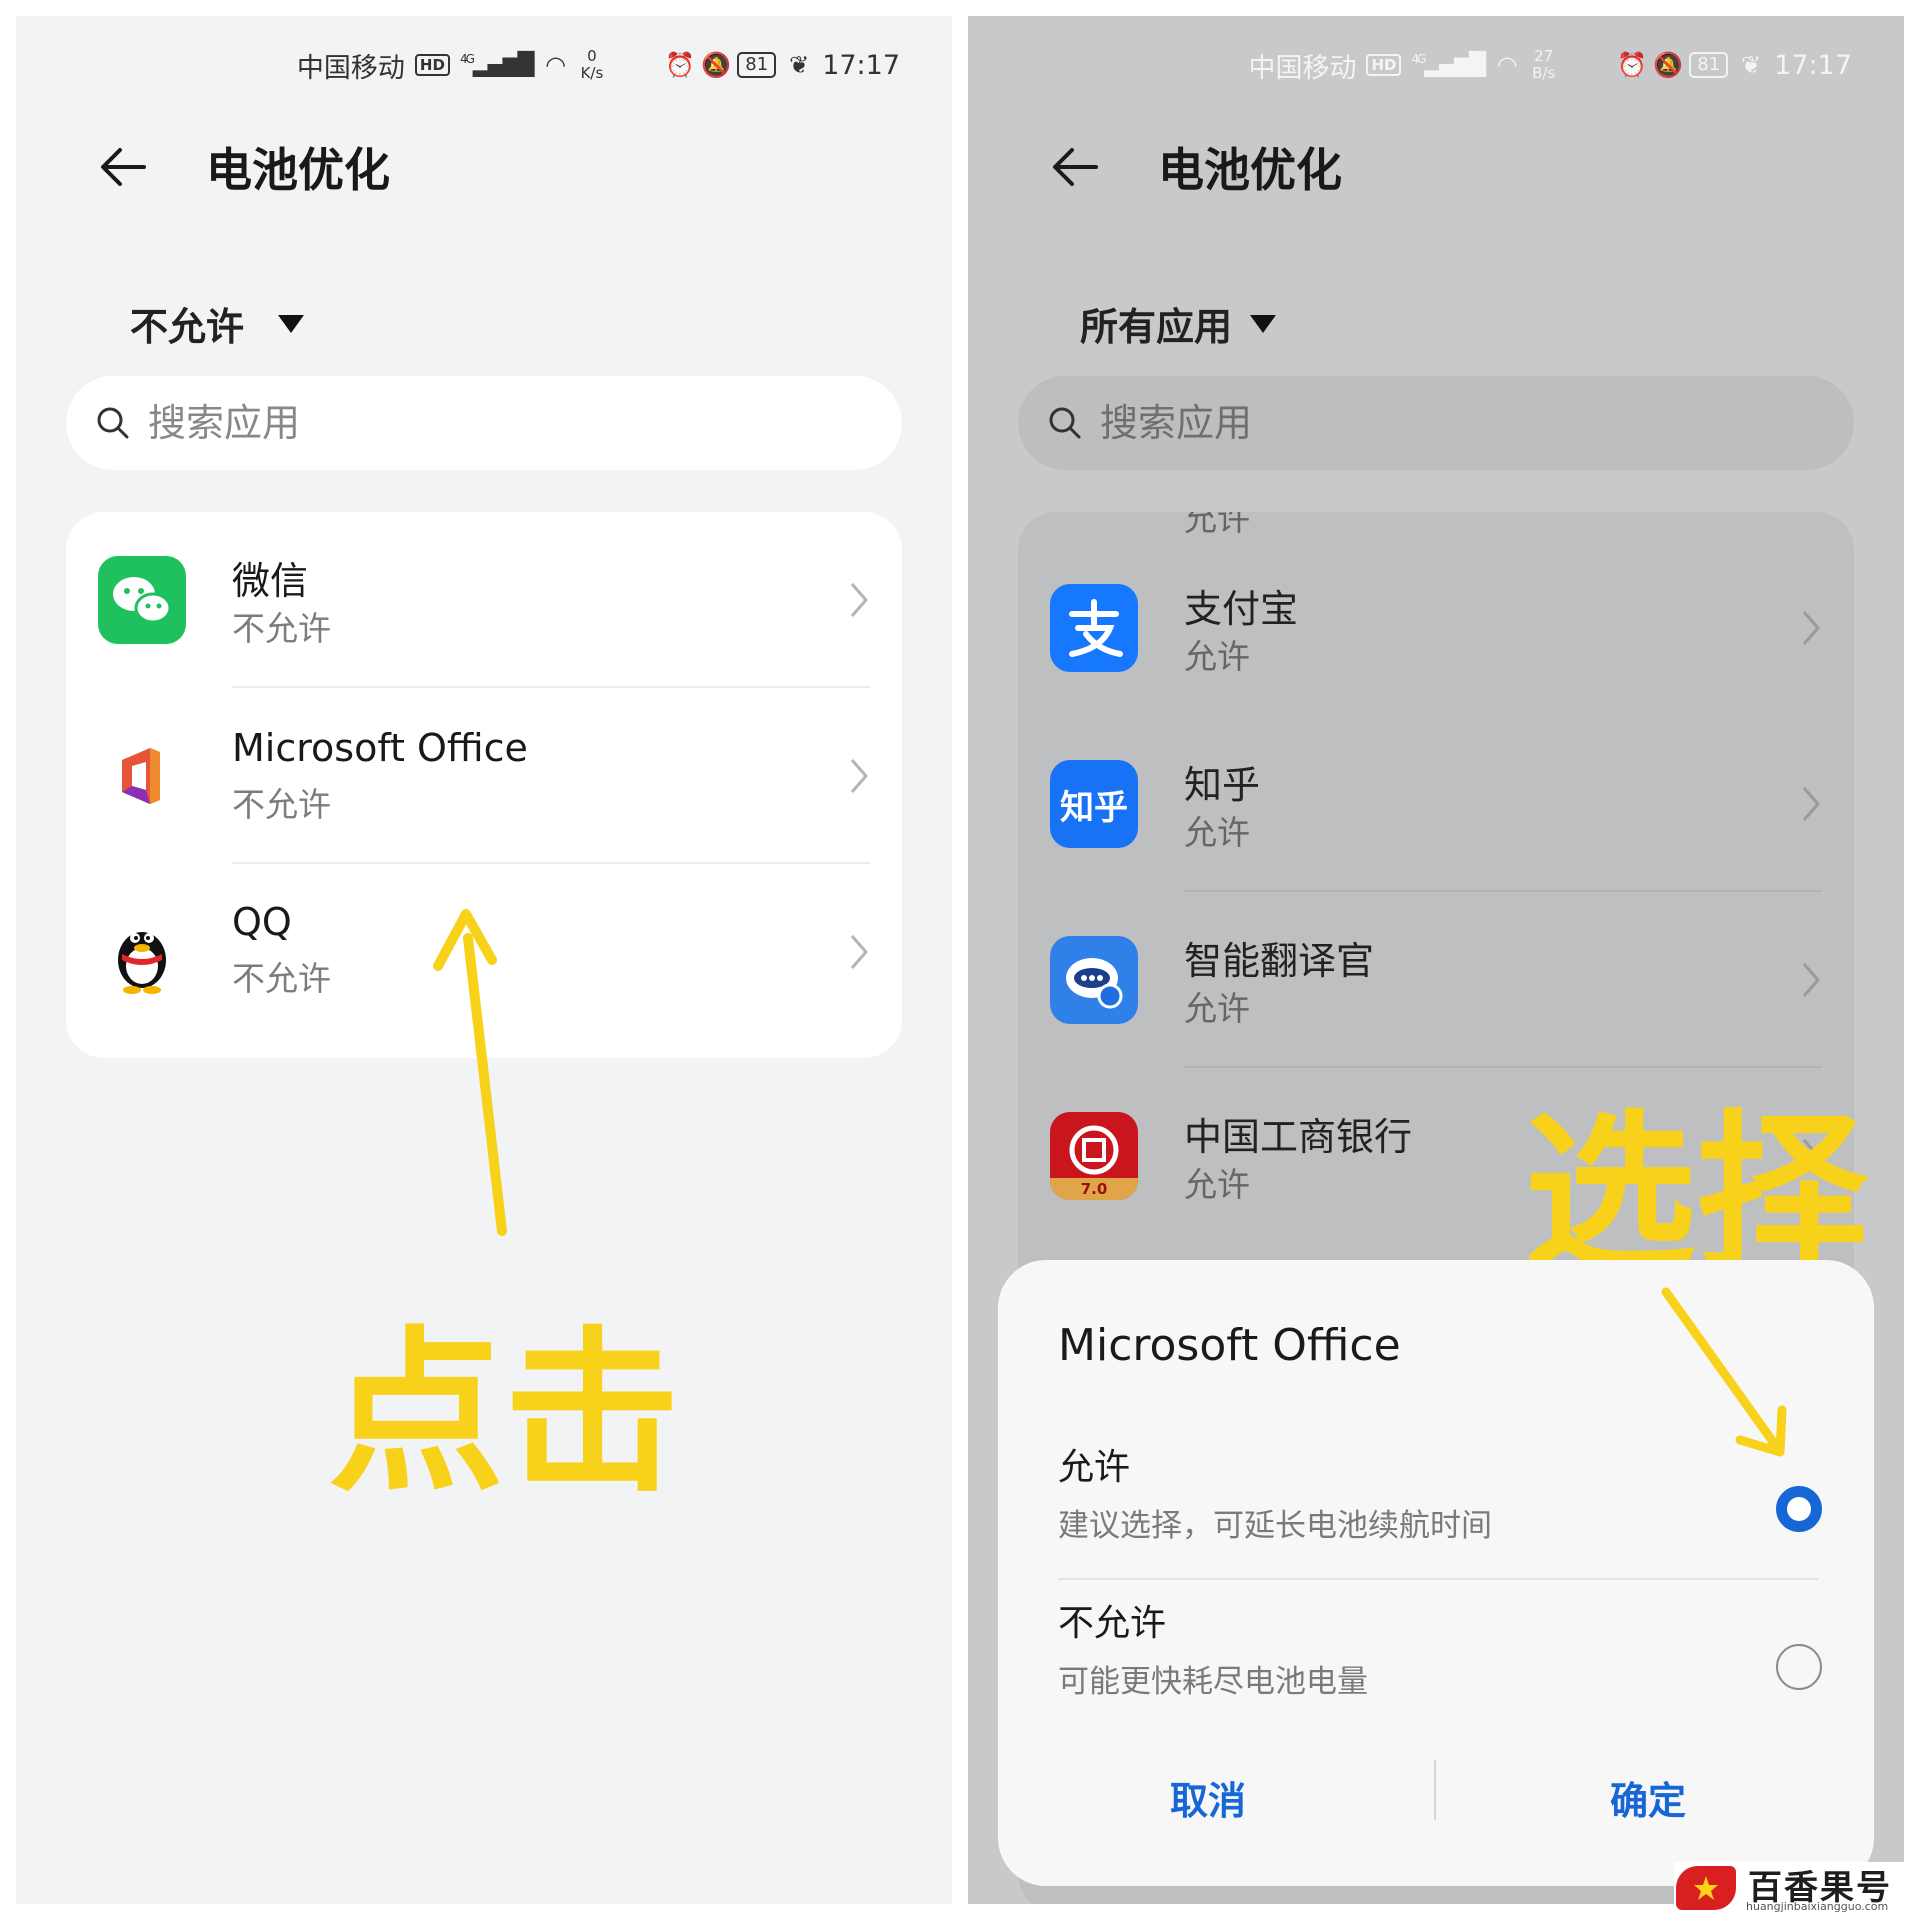 This screenshot has width=1920, height=1920. What do you see at coordinates (1275, 1526) in the screenshot?
I see `option-desc: 建议选择，可延长电池续航时间` at bounding box center [1275, 1526].